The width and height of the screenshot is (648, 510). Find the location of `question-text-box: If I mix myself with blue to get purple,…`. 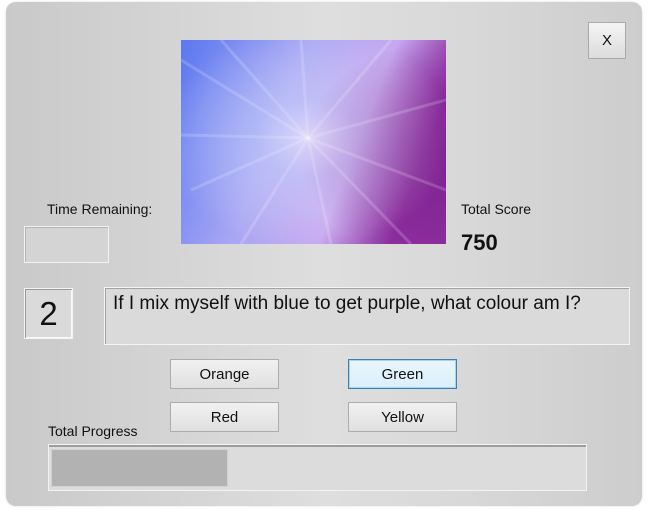

question-text-box: If I mix myself with blue to get purple,… is located at coordinates (367, 316).